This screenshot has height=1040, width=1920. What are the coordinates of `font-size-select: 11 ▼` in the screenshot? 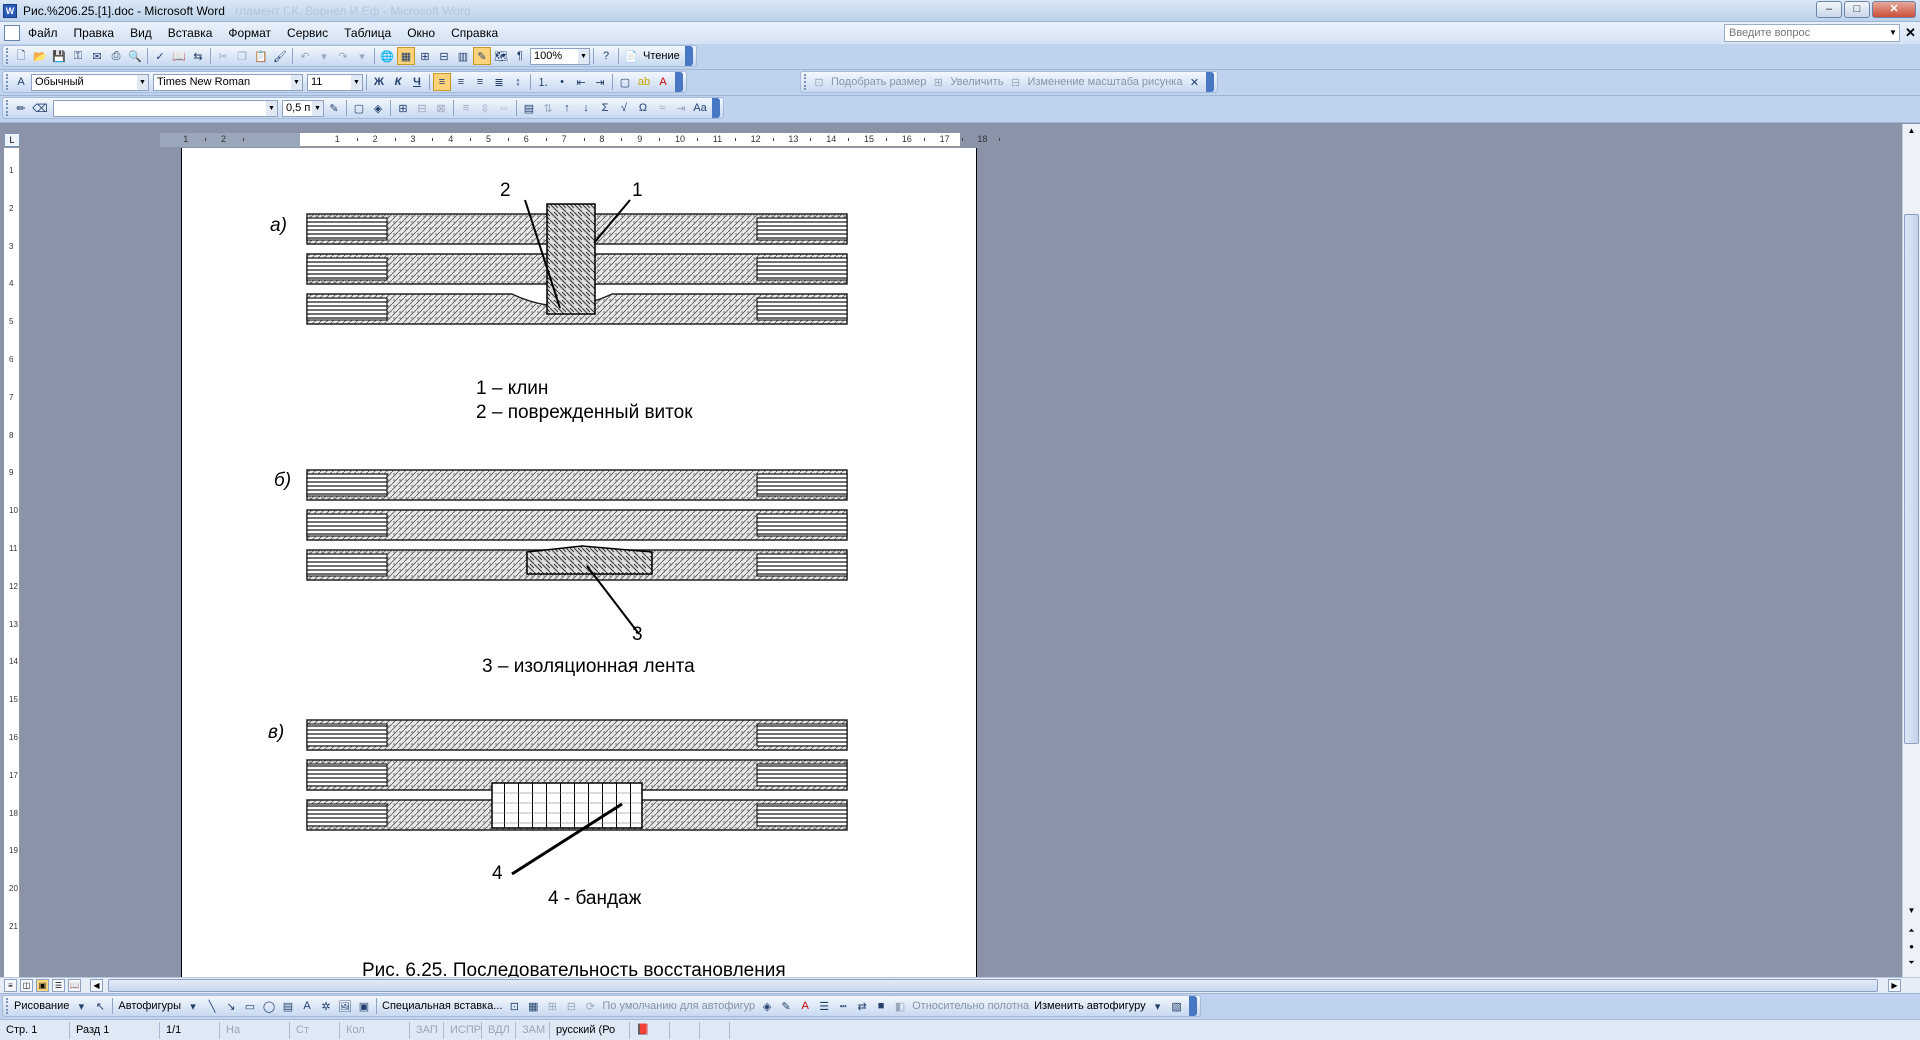 It's located at (335, 82).